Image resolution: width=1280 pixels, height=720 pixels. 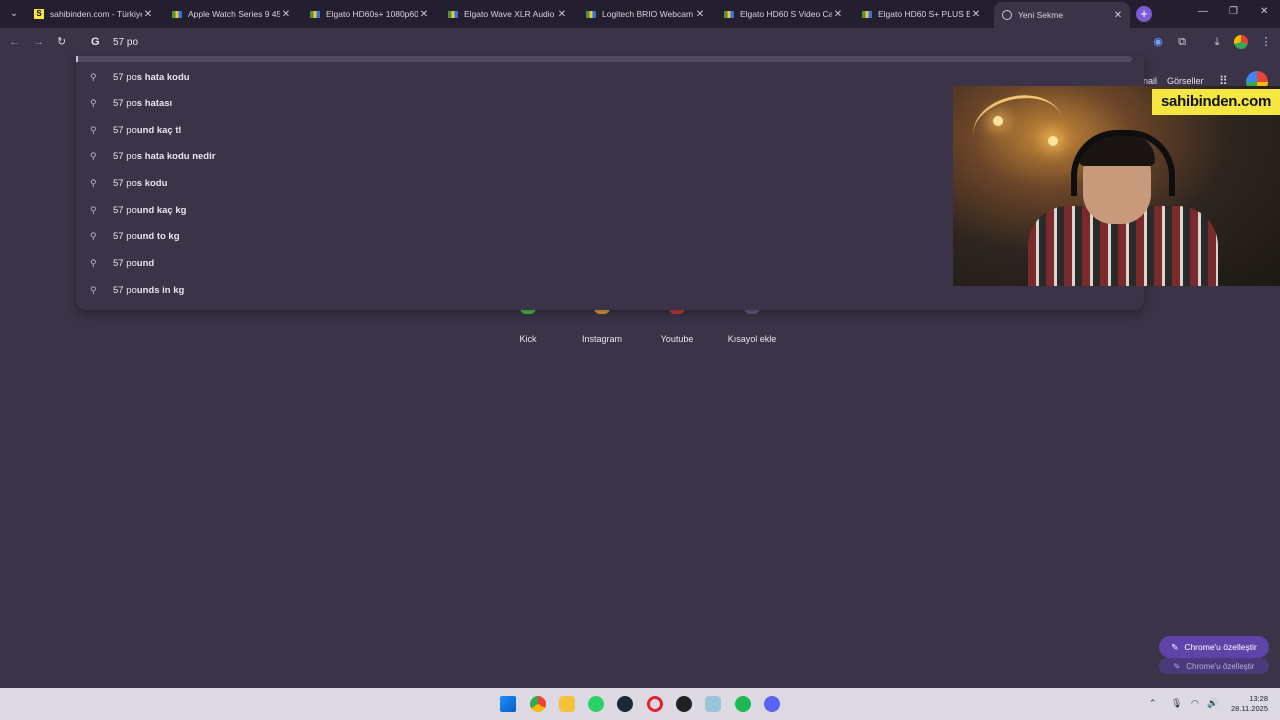 What do you see at coordinates (234, 14) in the screenshot?
I see `tab-title: Apple Watch Series 9 45mm` at bounding box center [234, 14].